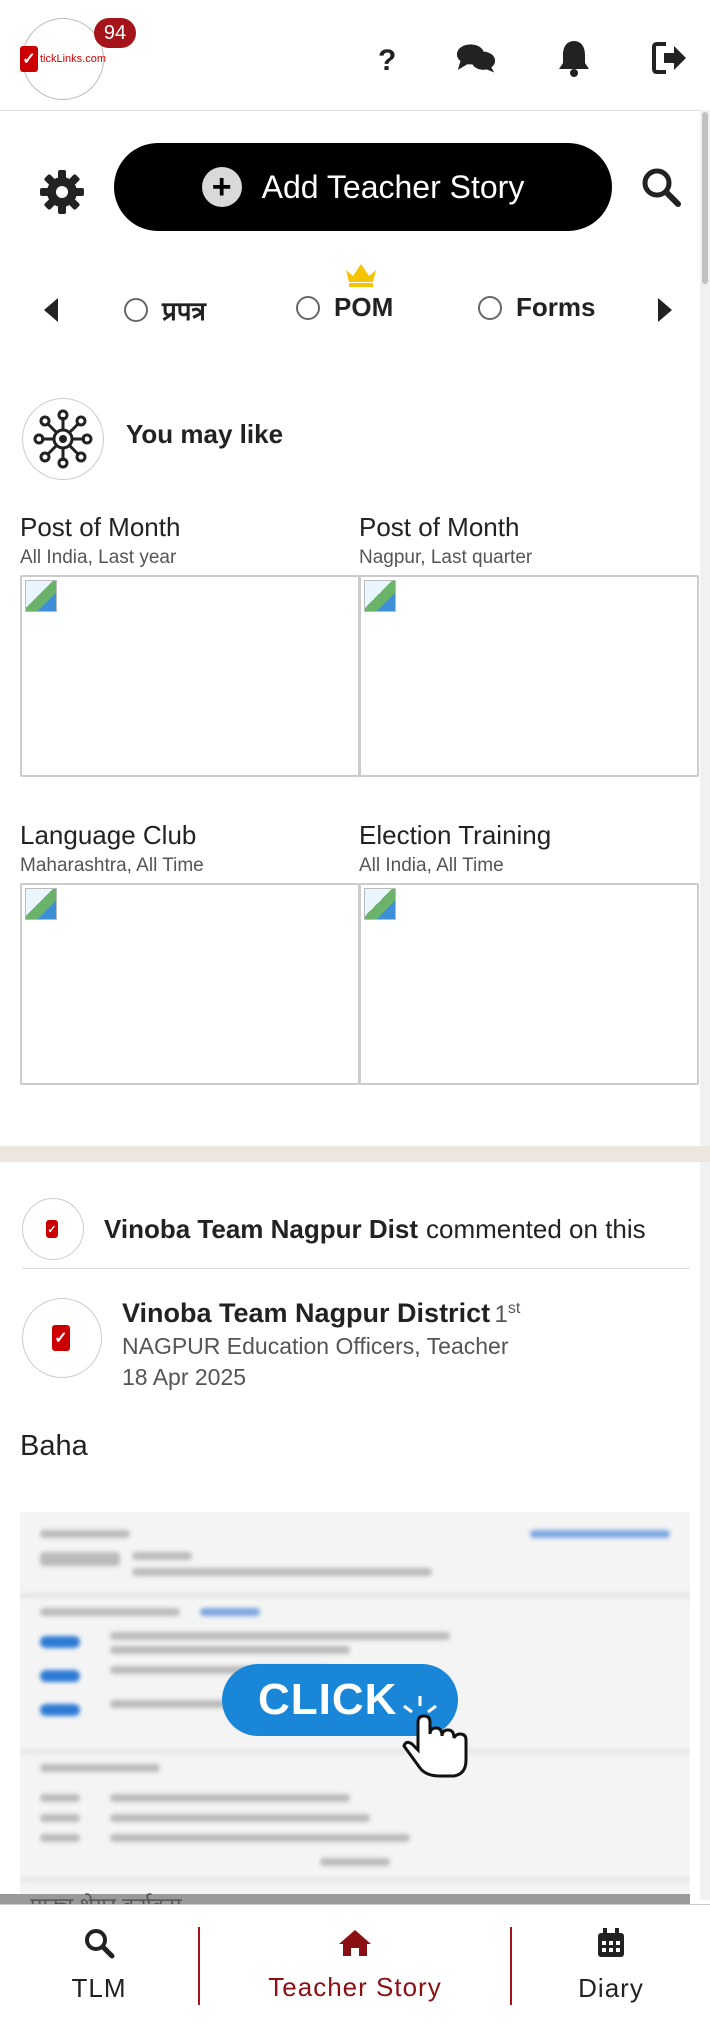  Describe the element at coordinates (261, 1229) in the screenshot. I see `commenter-name: Vinoba Team Nagpur Dist` at that location.